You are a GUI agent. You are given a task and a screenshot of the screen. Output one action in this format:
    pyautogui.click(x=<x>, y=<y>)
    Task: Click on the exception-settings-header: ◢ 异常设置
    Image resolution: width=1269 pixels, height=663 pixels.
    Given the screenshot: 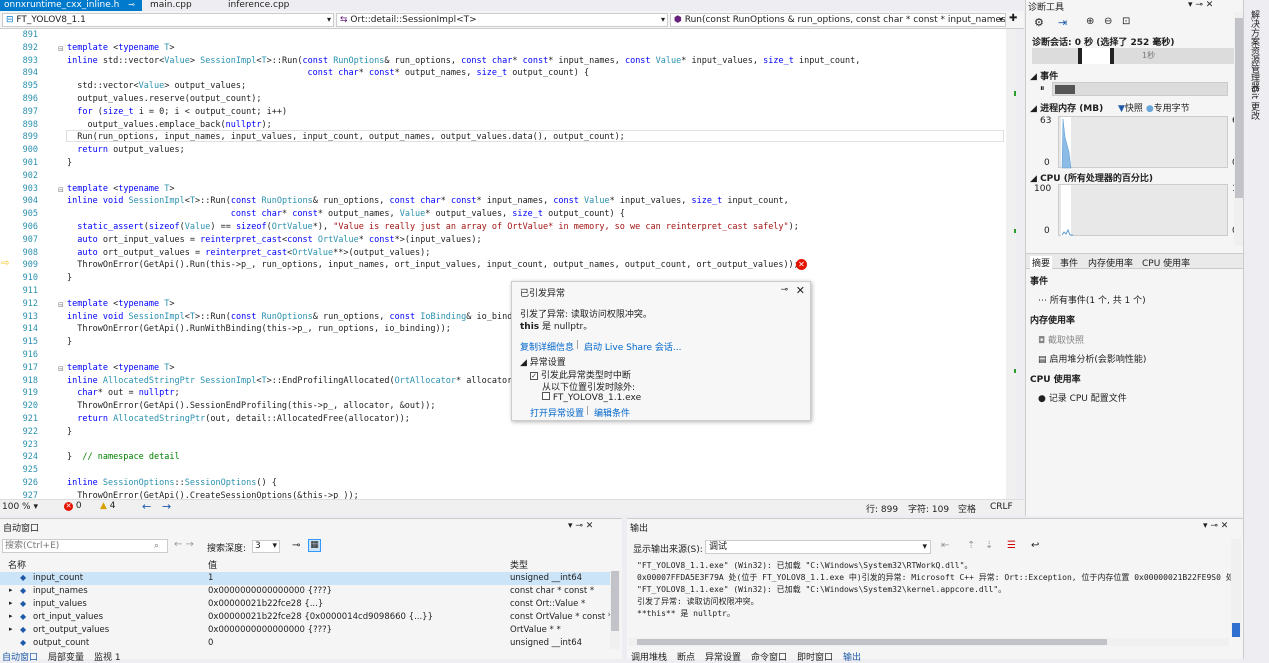 What is the action you would take?
    pyautogui.click(x=543, y=361)
    